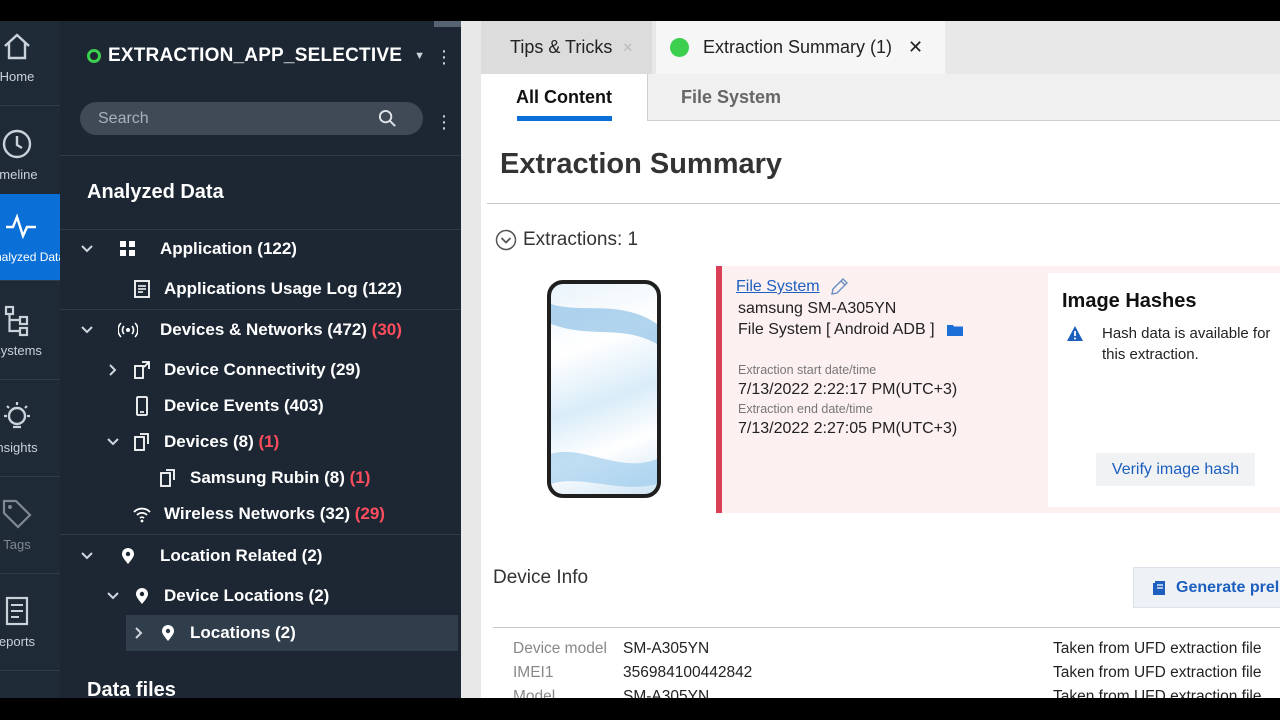  I want to click on search-box, so click(251, 118).